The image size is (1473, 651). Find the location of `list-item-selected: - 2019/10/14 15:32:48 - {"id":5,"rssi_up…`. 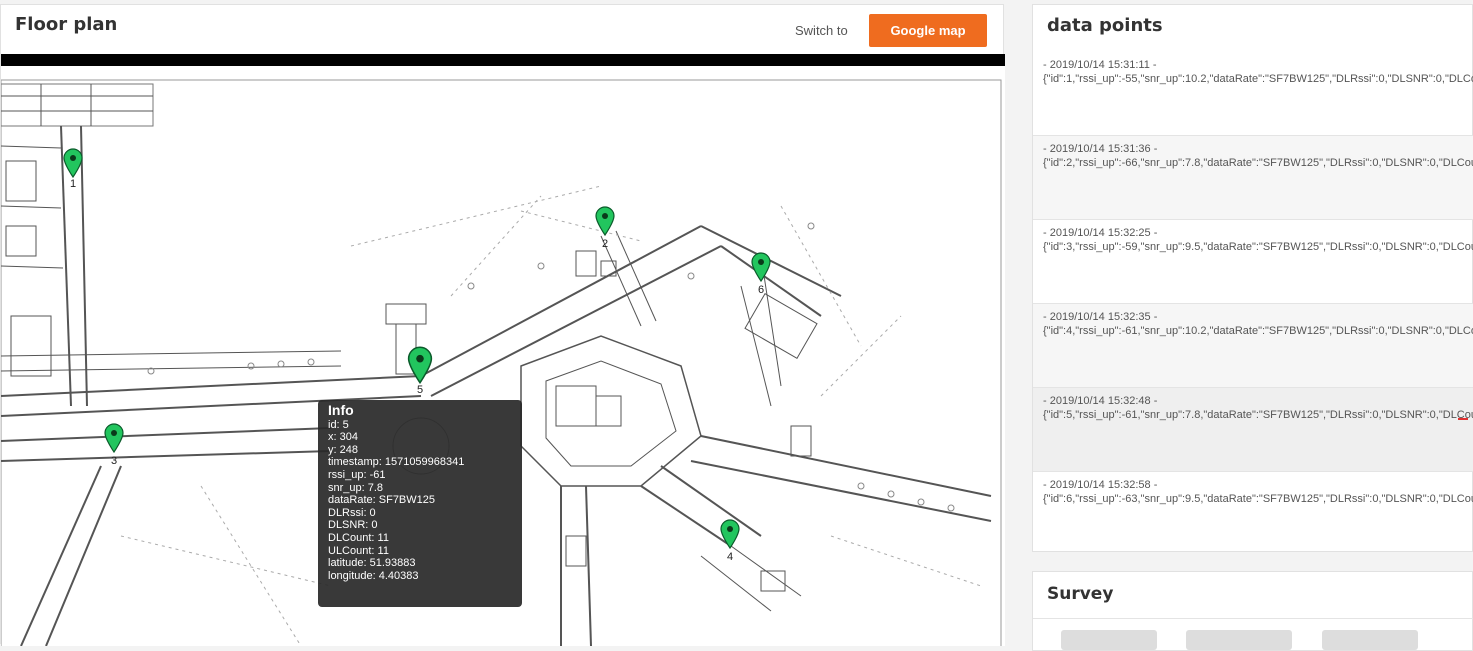

list-item-selected: - 2019/10/14 15:32:48 - {"id":5,"rssi_up… is located at coordinates (1253, 430).